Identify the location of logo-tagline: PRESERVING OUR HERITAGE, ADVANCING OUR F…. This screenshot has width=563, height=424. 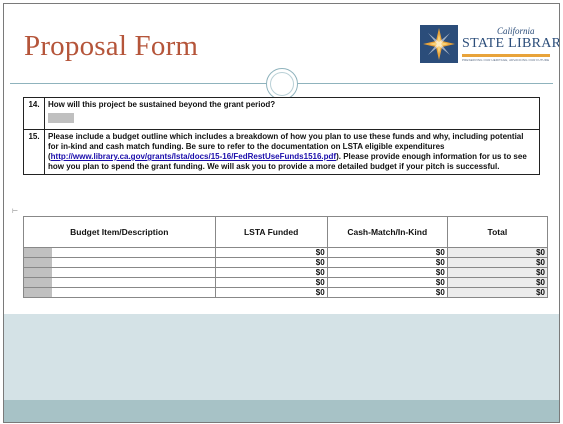
(506, 60).